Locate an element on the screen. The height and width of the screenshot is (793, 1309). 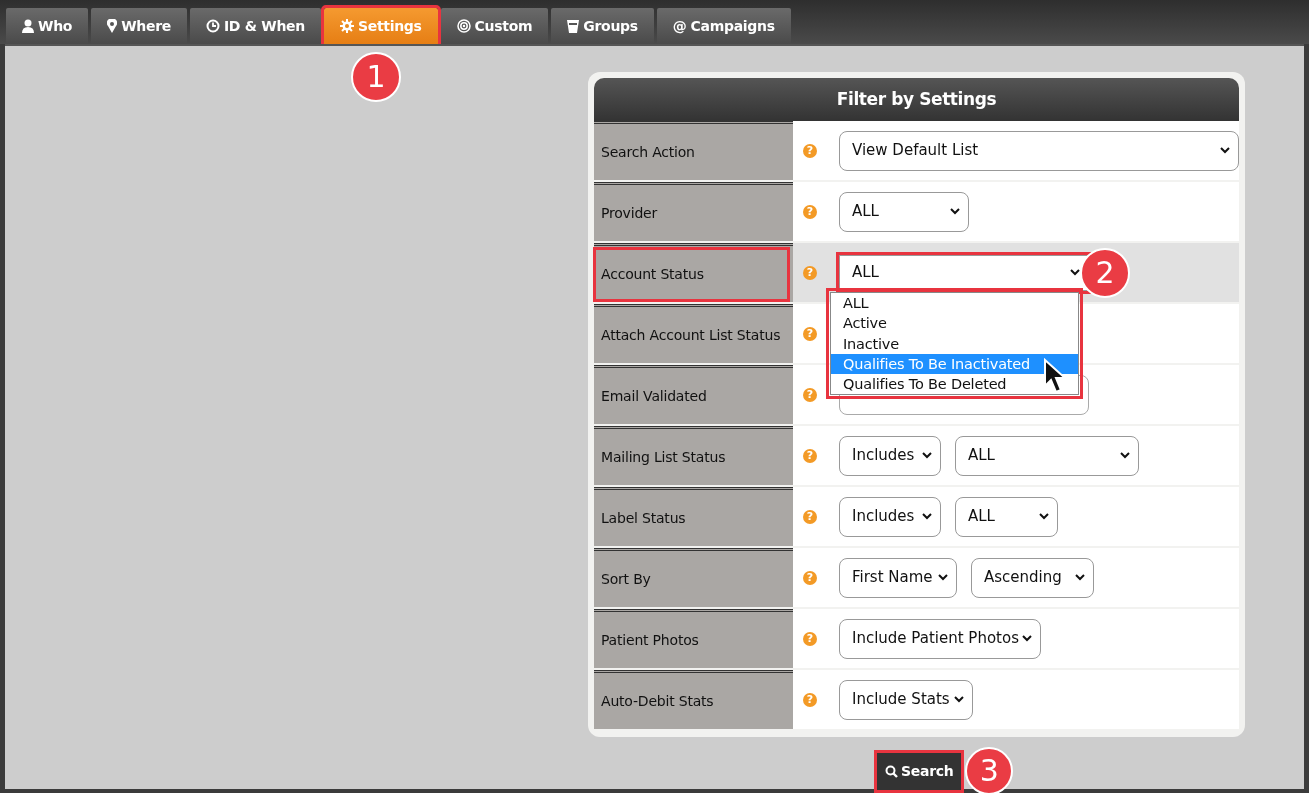
dropdown-option: Qualifies To Be Deleted is located at coordinates (954, 384).